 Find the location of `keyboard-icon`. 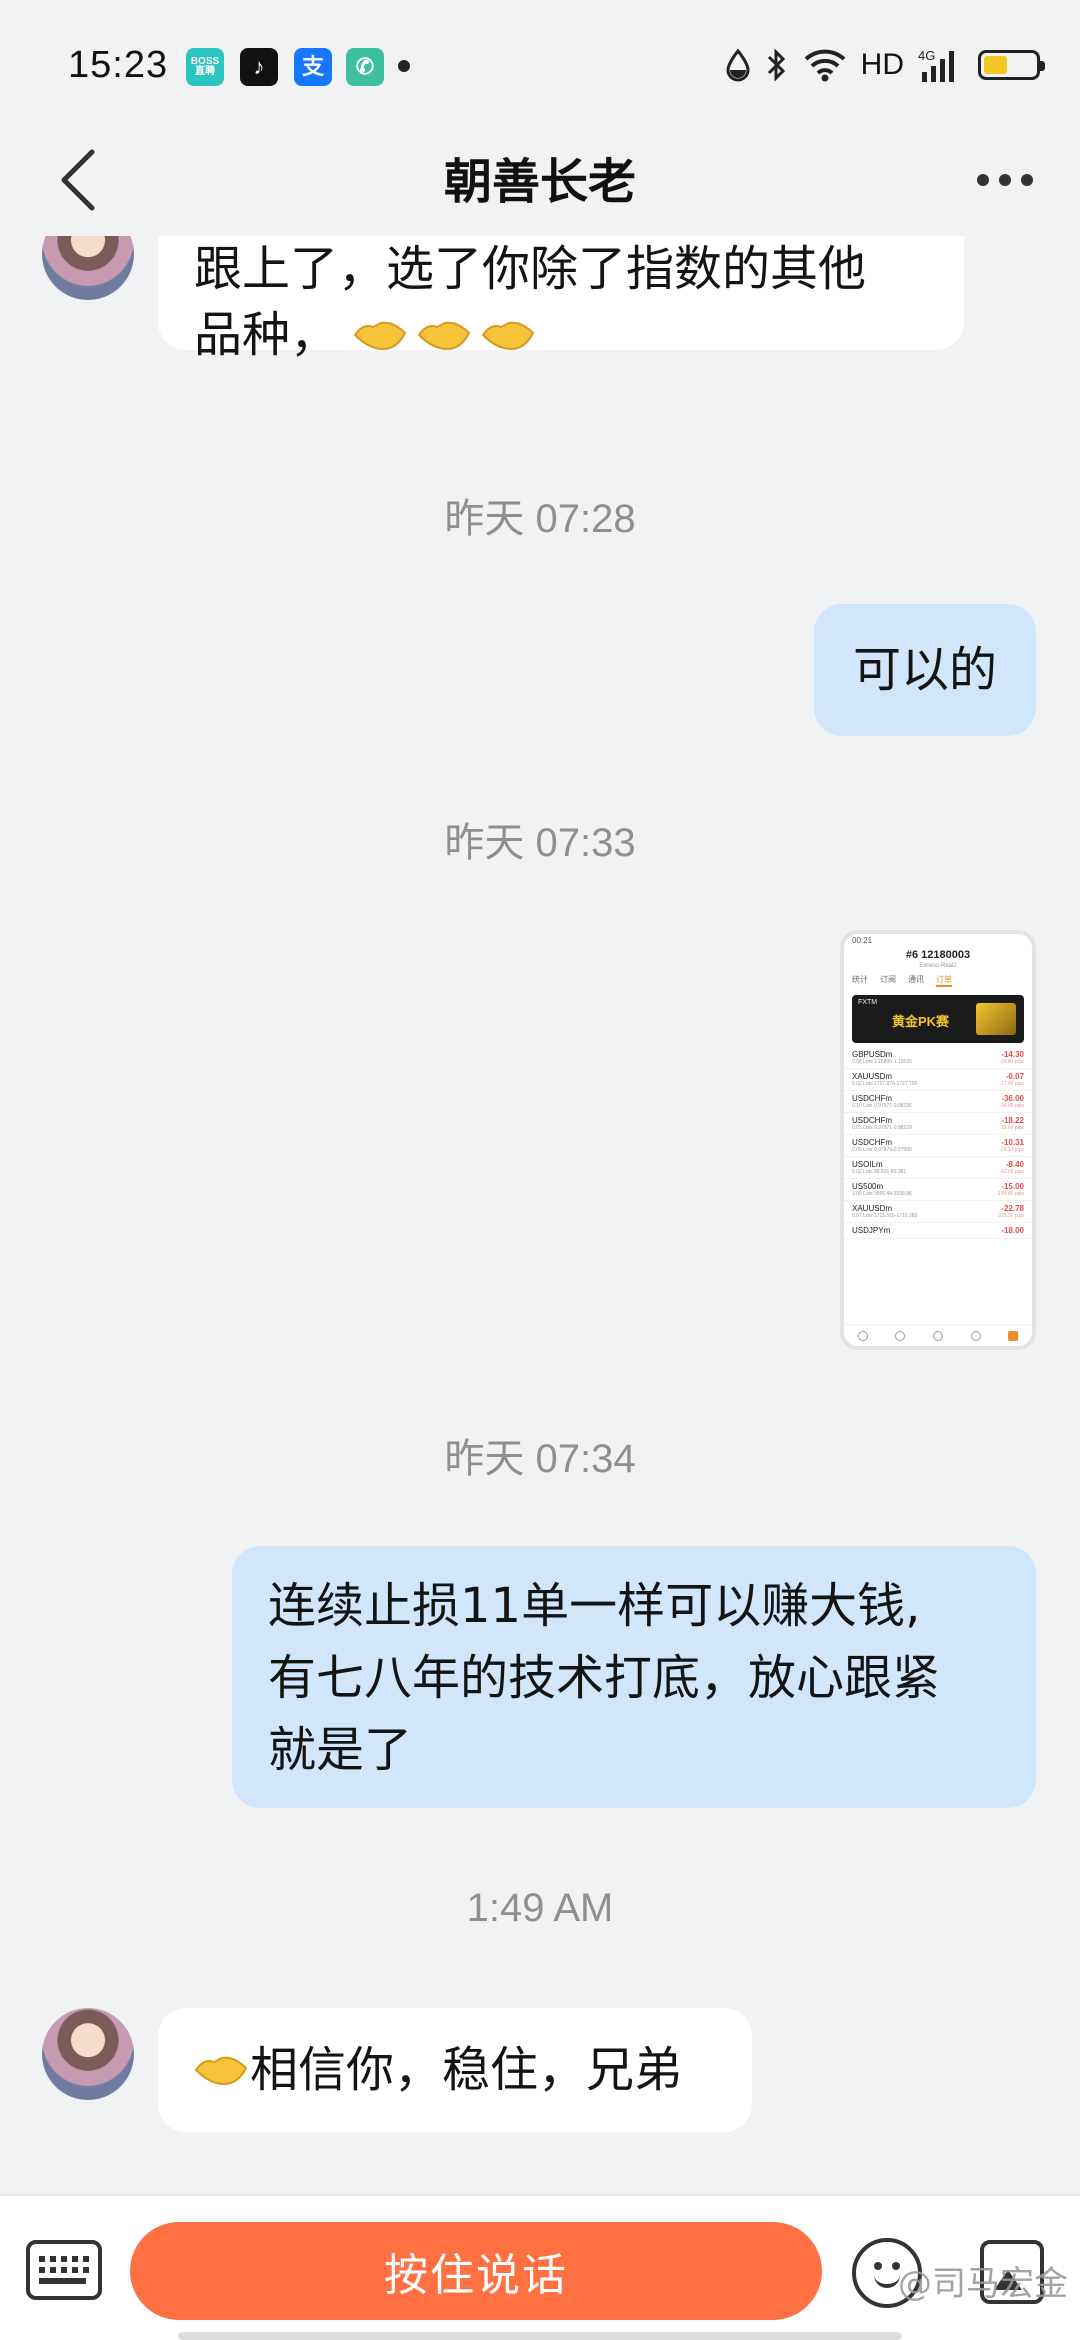

keyboard-icon is located at coordinates (64, 2259).